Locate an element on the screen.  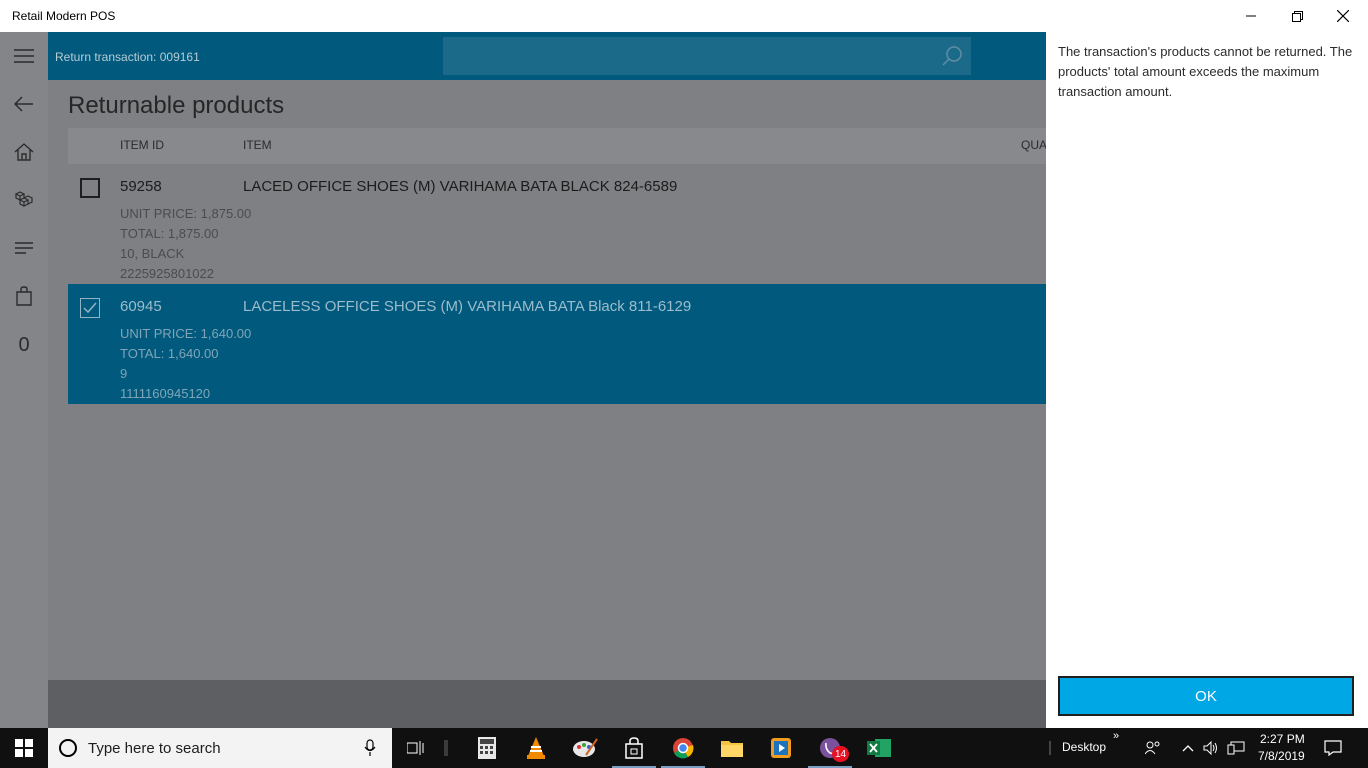
back-arrow-icon is located at coordinates (24, 104).